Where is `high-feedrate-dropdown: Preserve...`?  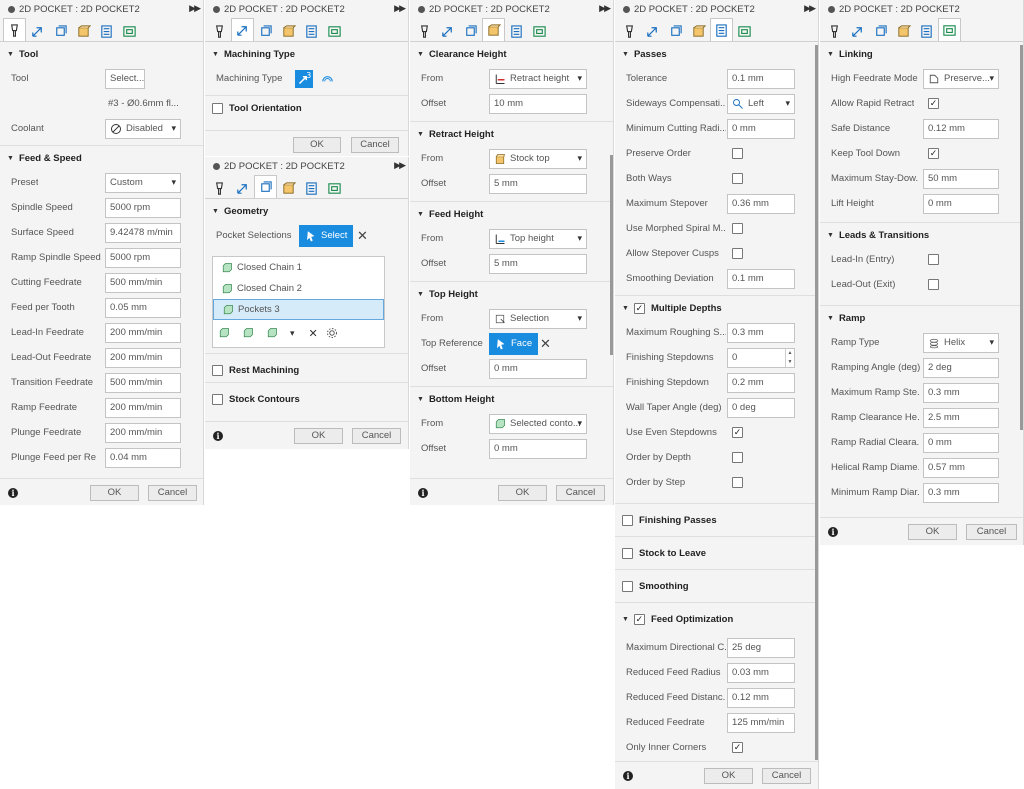 high-feedrate-dropdown: Preserve... is located at coordinates (961, 78).